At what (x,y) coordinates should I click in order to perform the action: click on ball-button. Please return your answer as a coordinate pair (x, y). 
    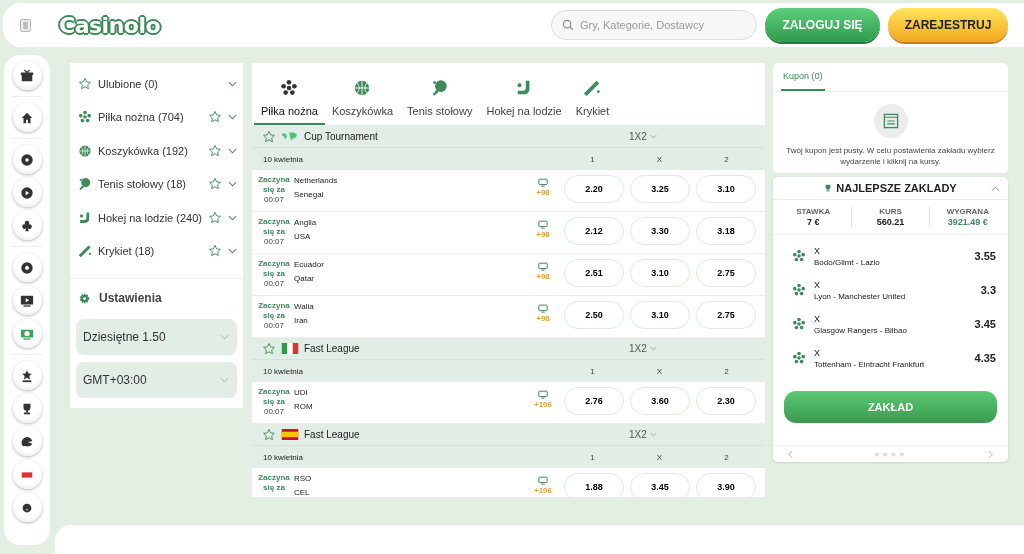
    Looking at the image, I should click on (27, 159).